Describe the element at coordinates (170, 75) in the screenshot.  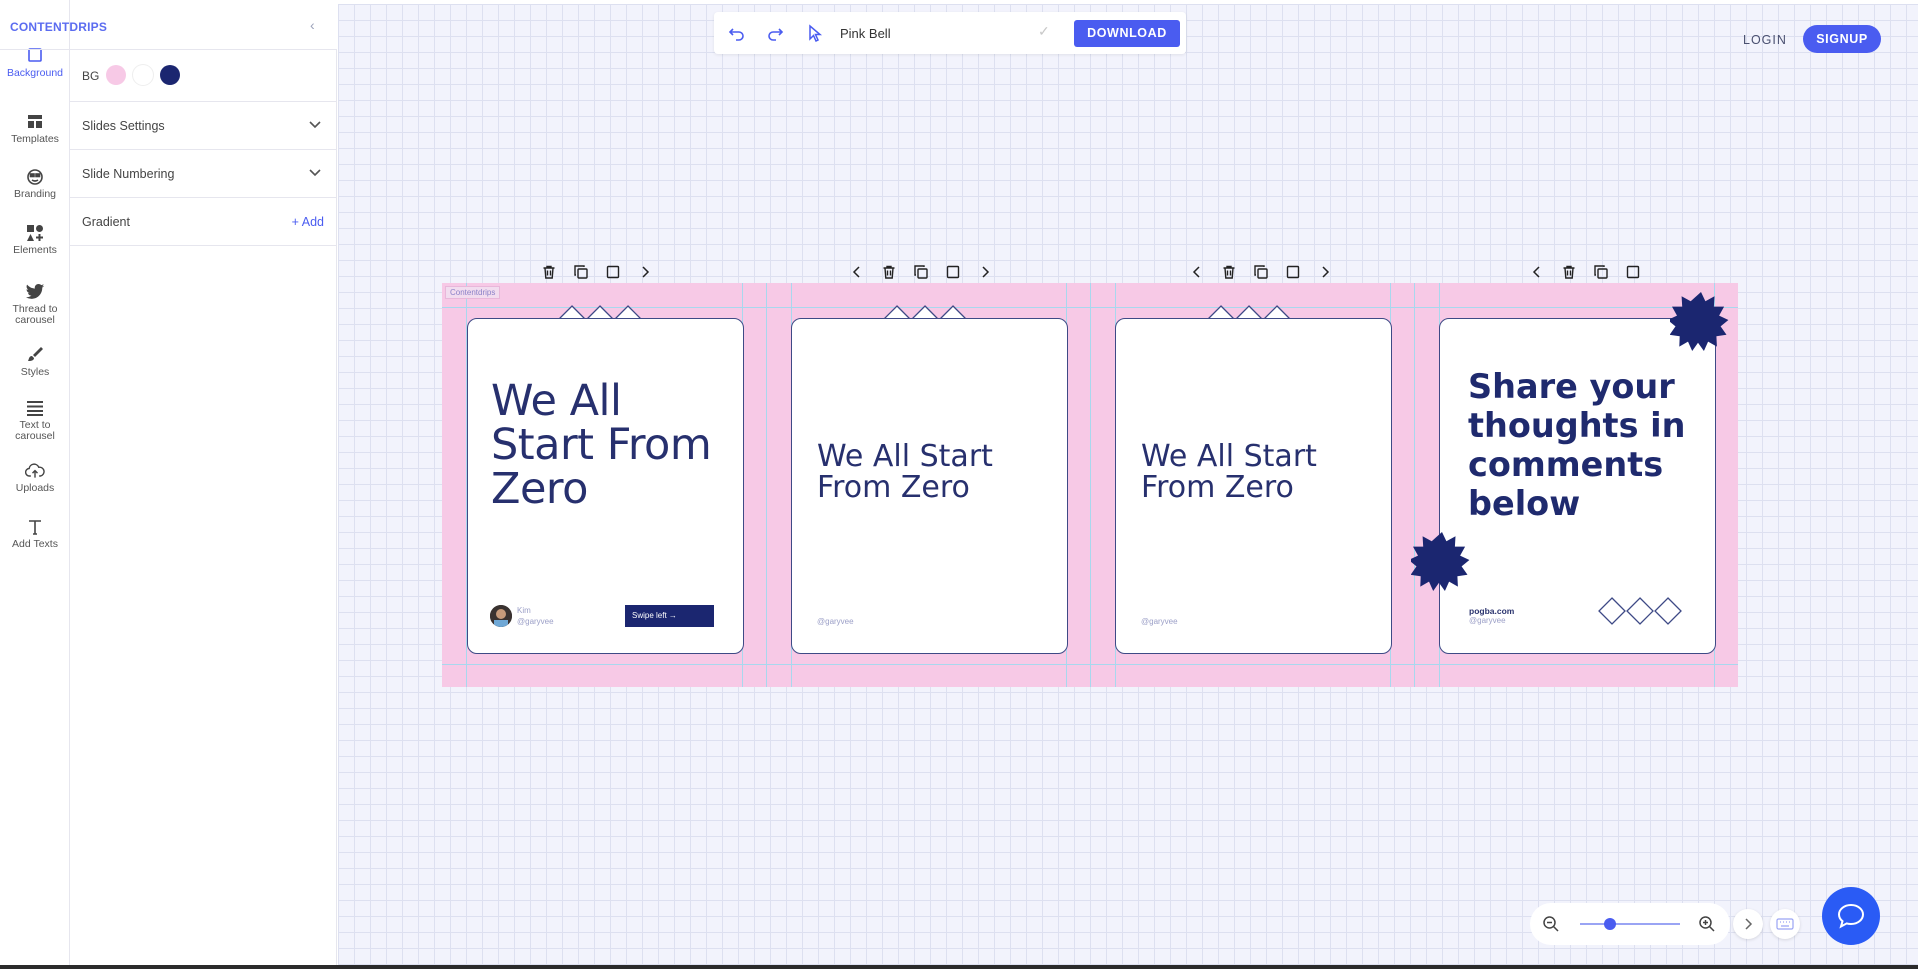
I see `bg-swatch-navy` at that location.